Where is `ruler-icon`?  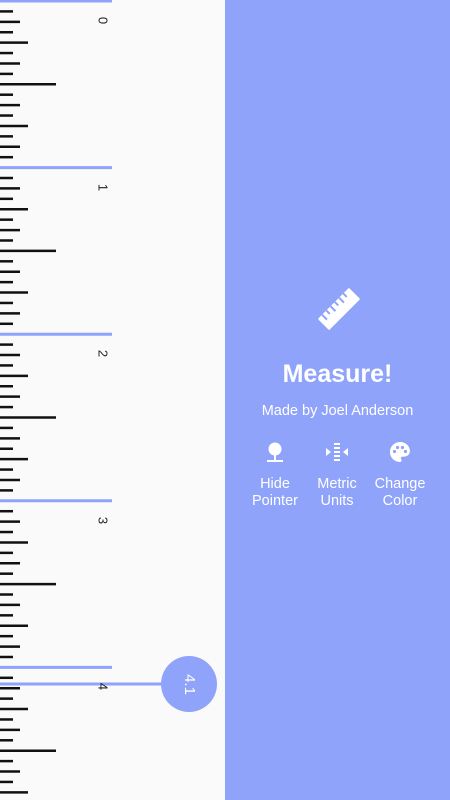 ruler-icon is located at coordinates (339, 309).